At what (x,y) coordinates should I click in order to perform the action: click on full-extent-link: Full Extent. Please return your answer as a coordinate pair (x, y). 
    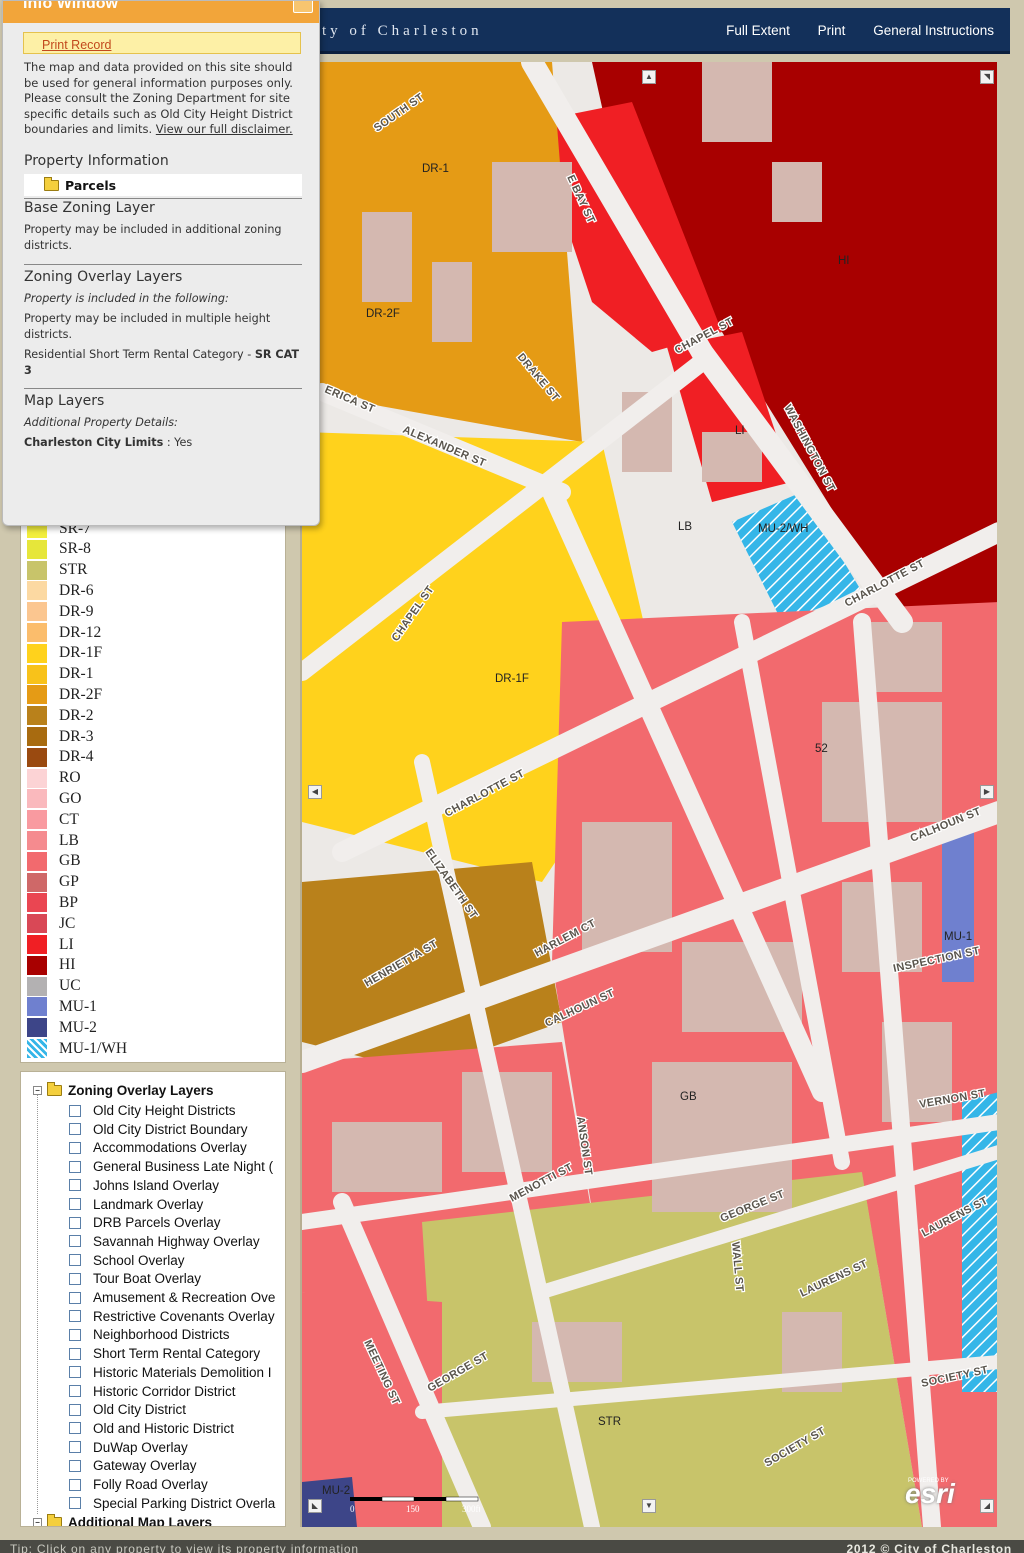
    Looking at the image, I should click on (758, 30).